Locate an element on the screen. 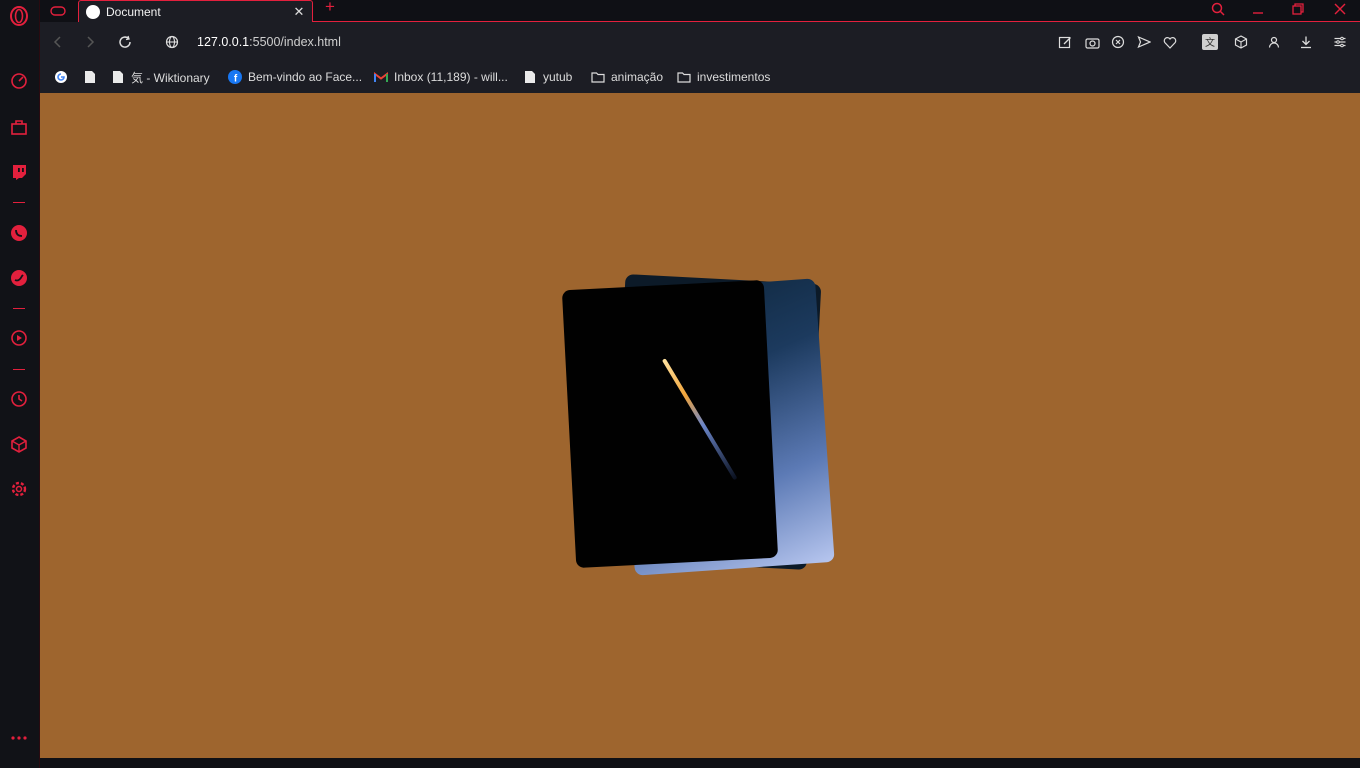 The width and height of the screenshot is (1360, 768). google-icon is located at coordinates (61, 77).